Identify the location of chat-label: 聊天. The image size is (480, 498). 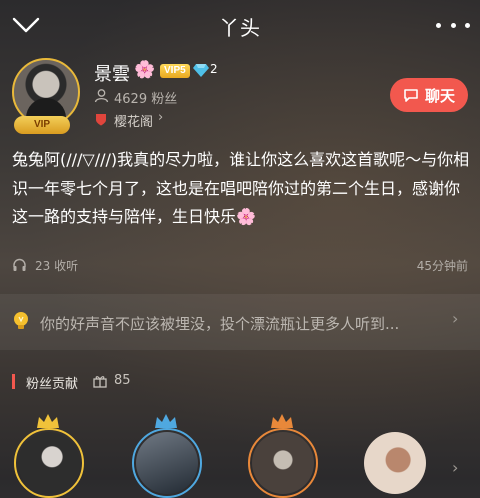
(439, 95).